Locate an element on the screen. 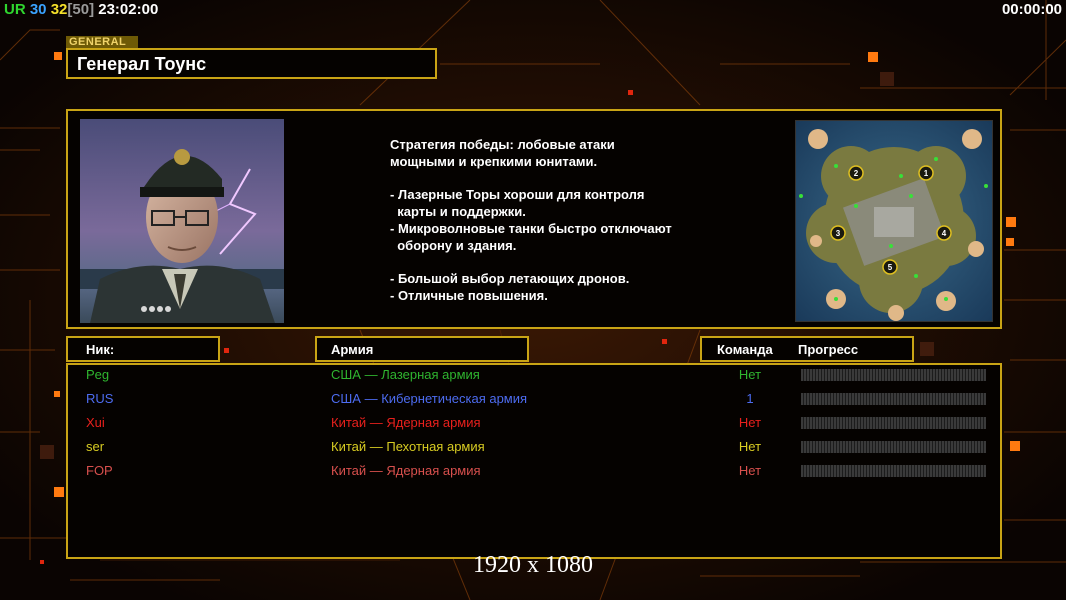  start-position-4: 4 is located at coordinates (944, 233).